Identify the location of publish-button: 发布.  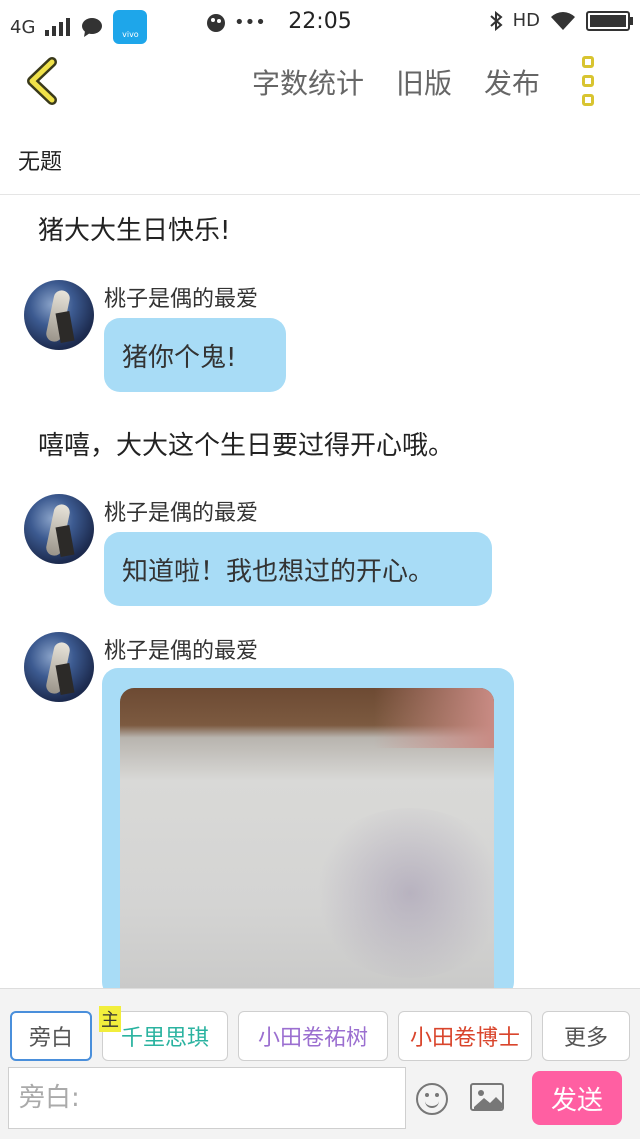
(512, 82).